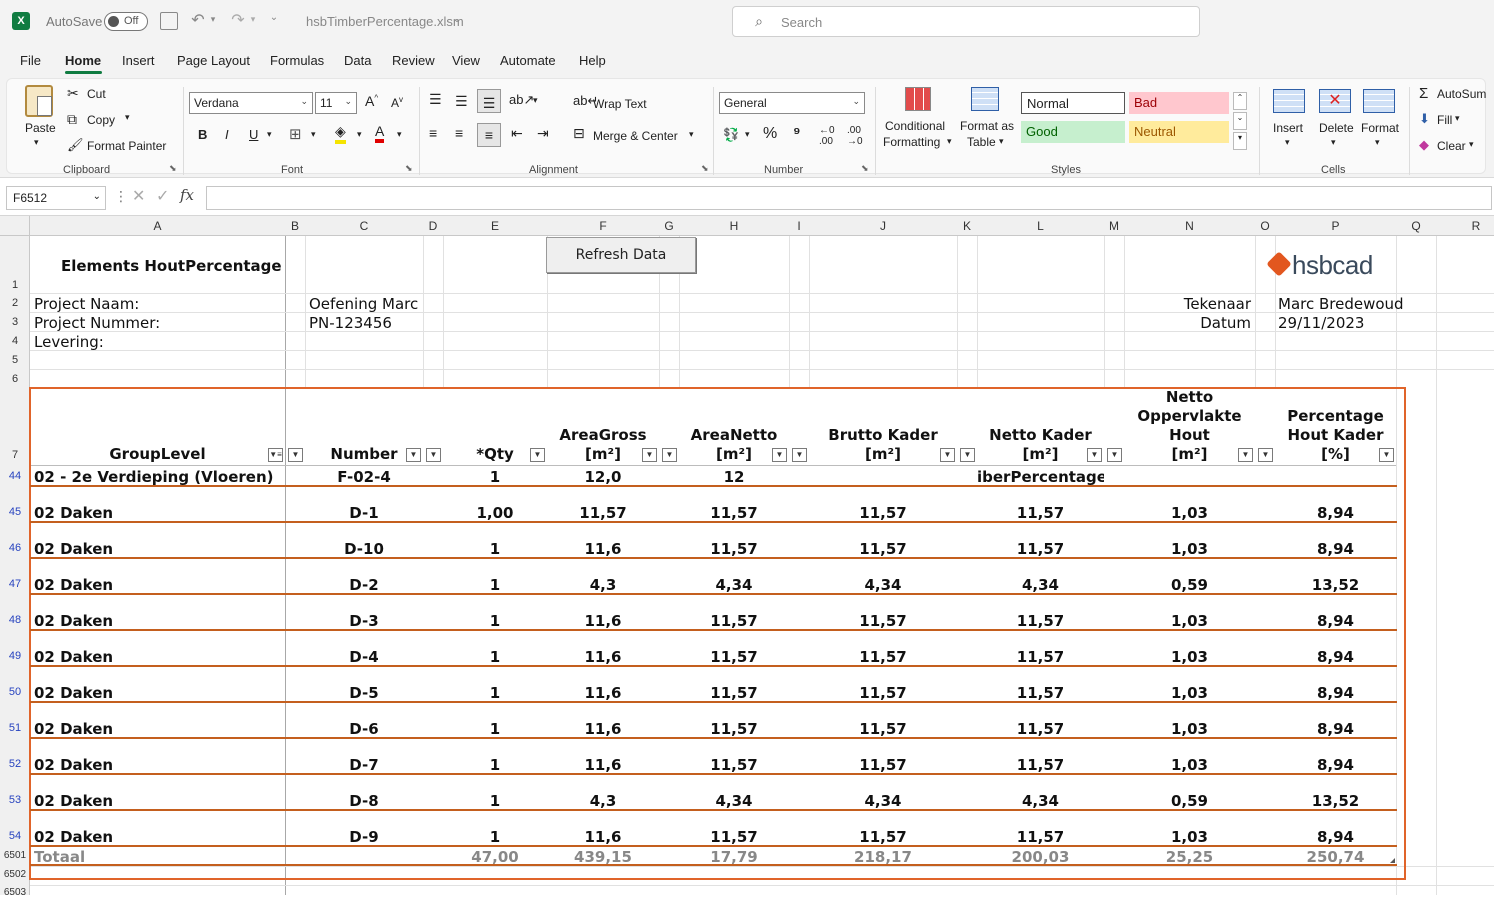 The width and height of the screenshot is (1494, 898). What do you see at coordinates (1040, 477) in the screenshot?
I see `cell-netto-kader: iberPercentage.` at bounding box center [1040, 477].